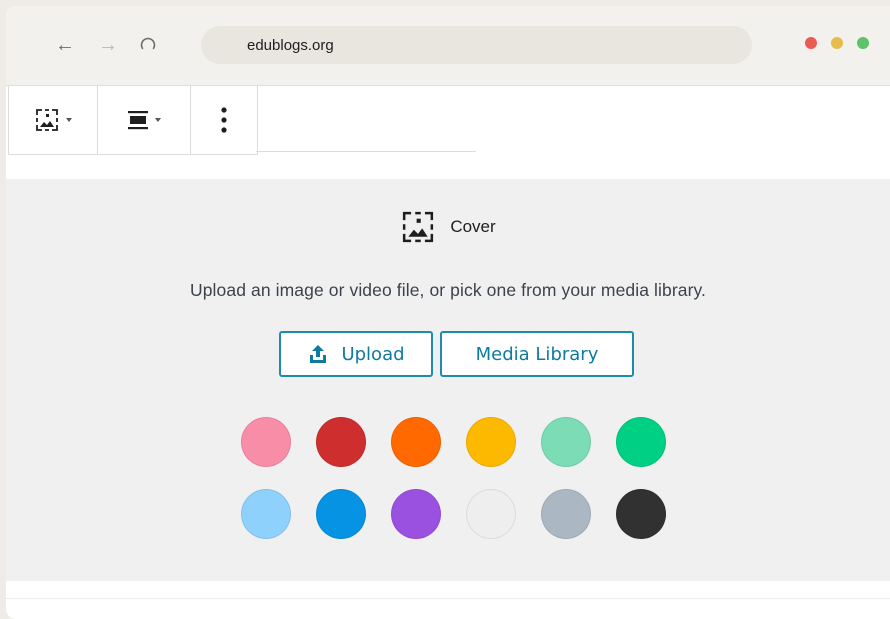  What do you see at coordinates (366, 151) in the screenshot?
I see `toolbar-divider` at bounding box center [366, 151].